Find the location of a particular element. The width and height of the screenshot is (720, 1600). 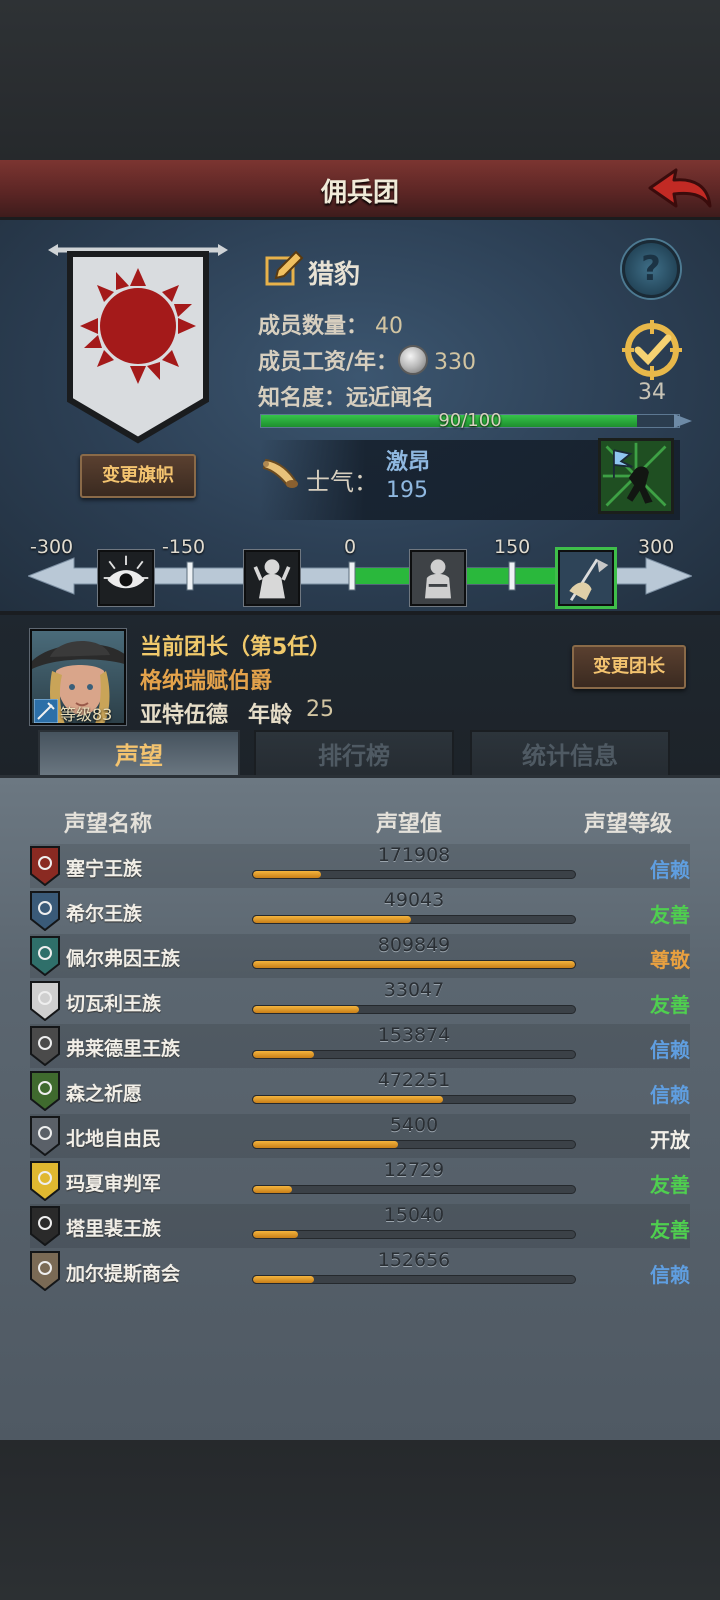

guild-banner-emblem is located at coordinates (138, 344).